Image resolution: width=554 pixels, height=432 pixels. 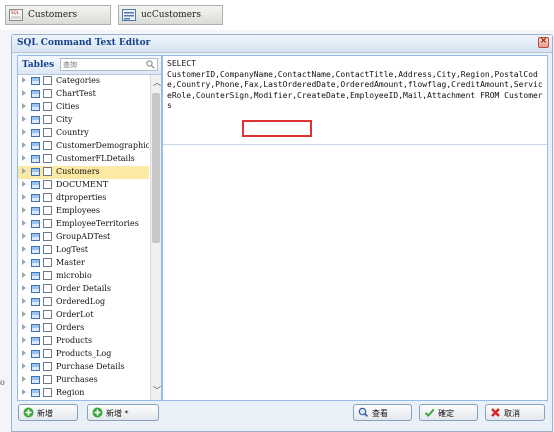 What do you see at coordinates (90, 366) in the screenshot?
I see `table-name-label: Purchase Details` at bounding box center [90, 366].